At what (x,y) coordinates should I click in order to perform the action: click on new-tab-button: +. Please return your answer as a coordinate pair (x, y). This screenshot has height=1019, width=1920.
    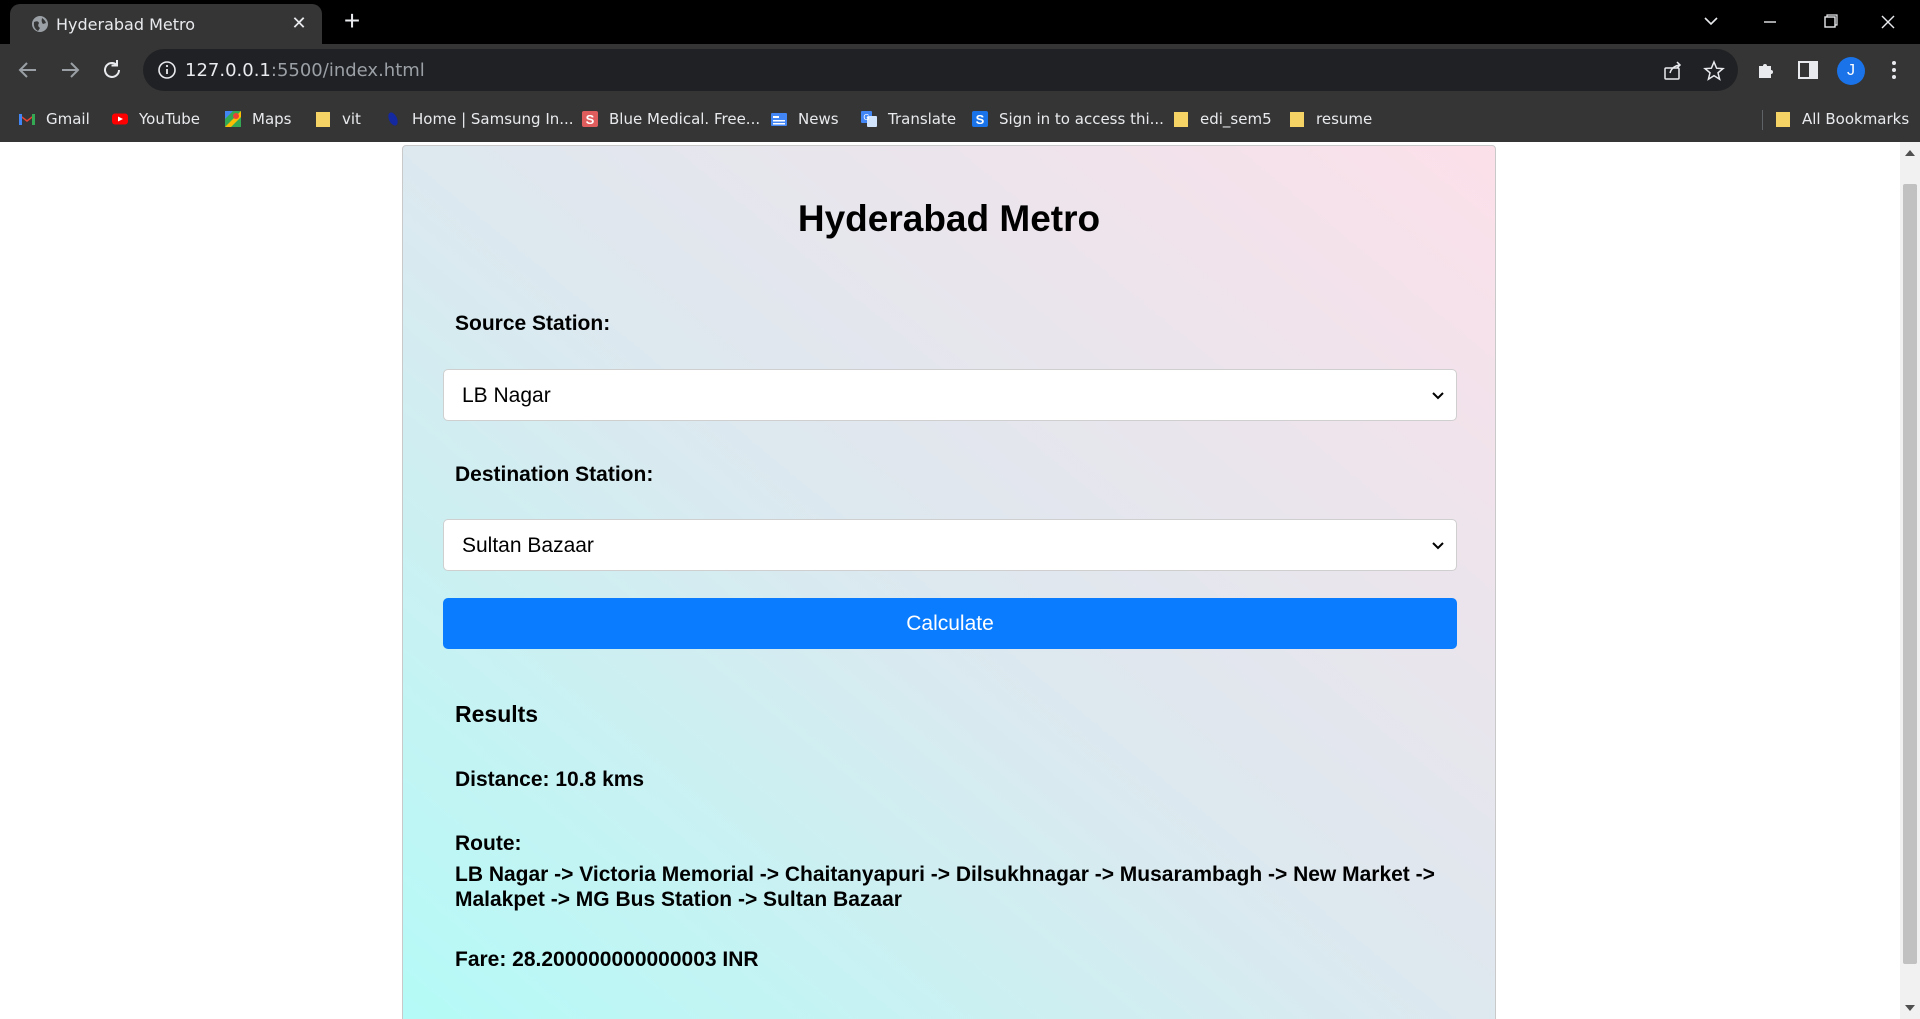
    Looking at the image, I should click on (352, 21).